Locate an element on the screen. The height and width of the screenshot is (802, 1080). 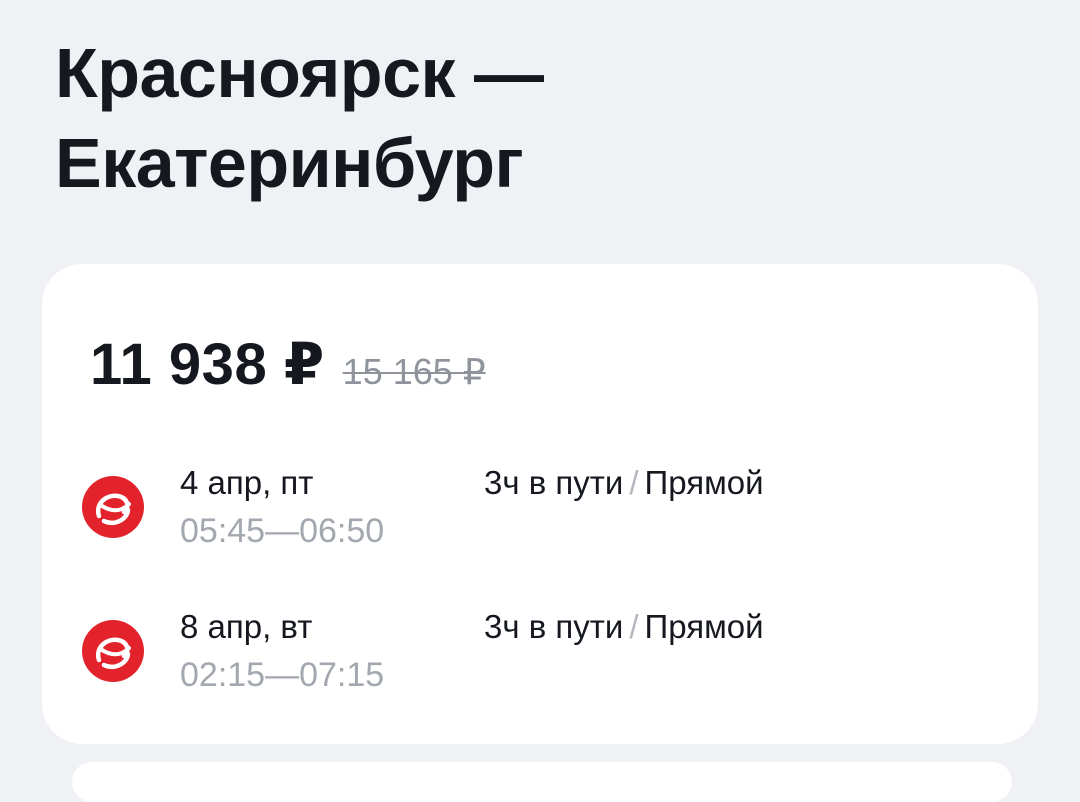
route-destination: Екатеринбург is located at coordinates (289, 163).